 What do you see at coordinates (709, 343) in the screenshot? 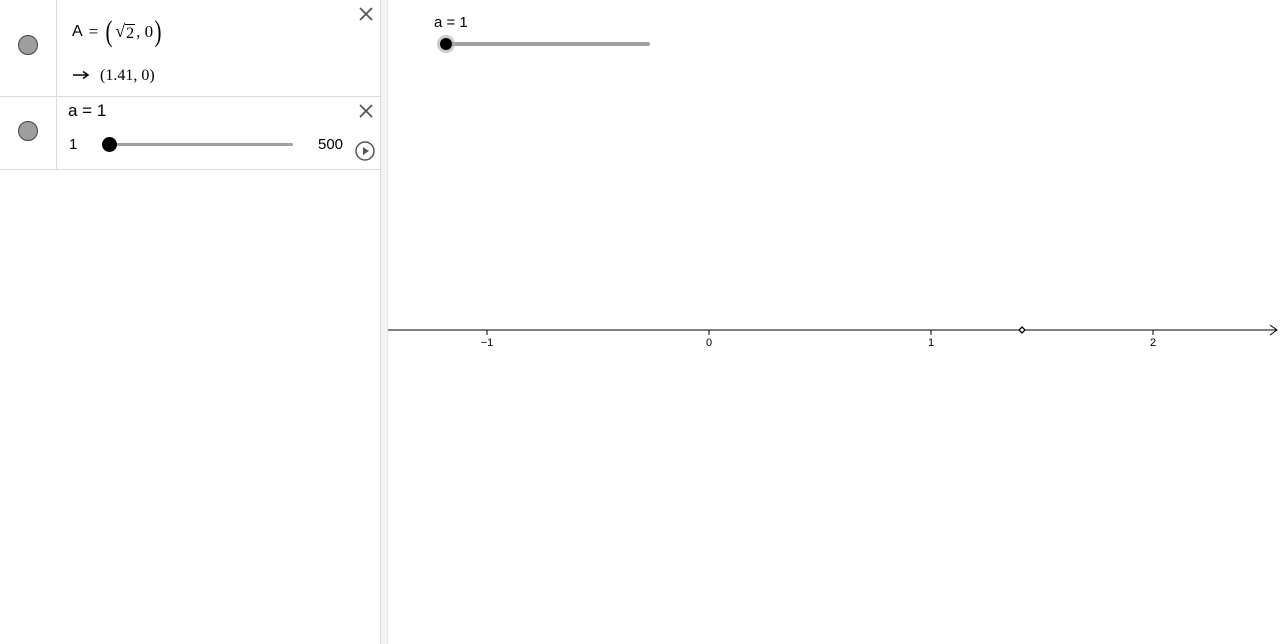
I see `x-tick-label: 0` at bounding box center [709, 343].